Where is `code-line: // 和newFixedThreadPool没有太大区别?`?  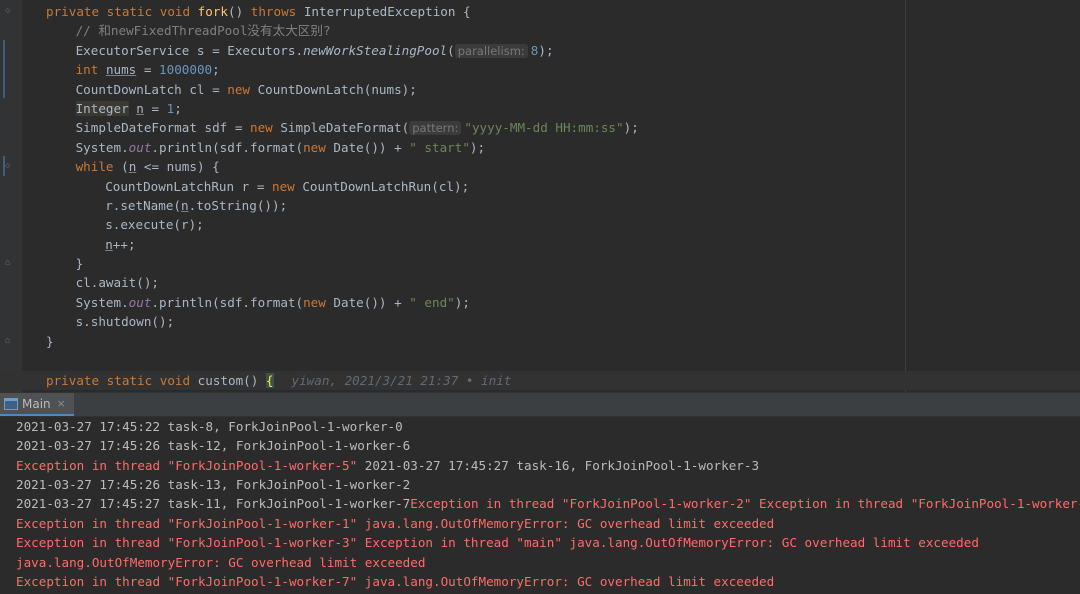
code-line: // 和newFixedThreadPool没有太大区别? is located at coordinates (203, 30).